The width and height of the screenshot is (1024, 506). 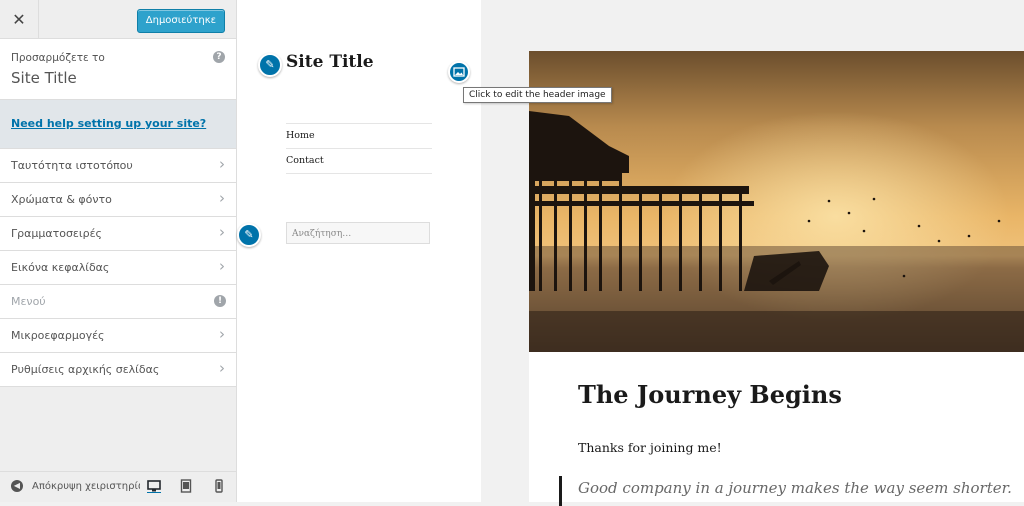 I want to click on edit-widgets-button: ✎, so click(x=249, y=235).